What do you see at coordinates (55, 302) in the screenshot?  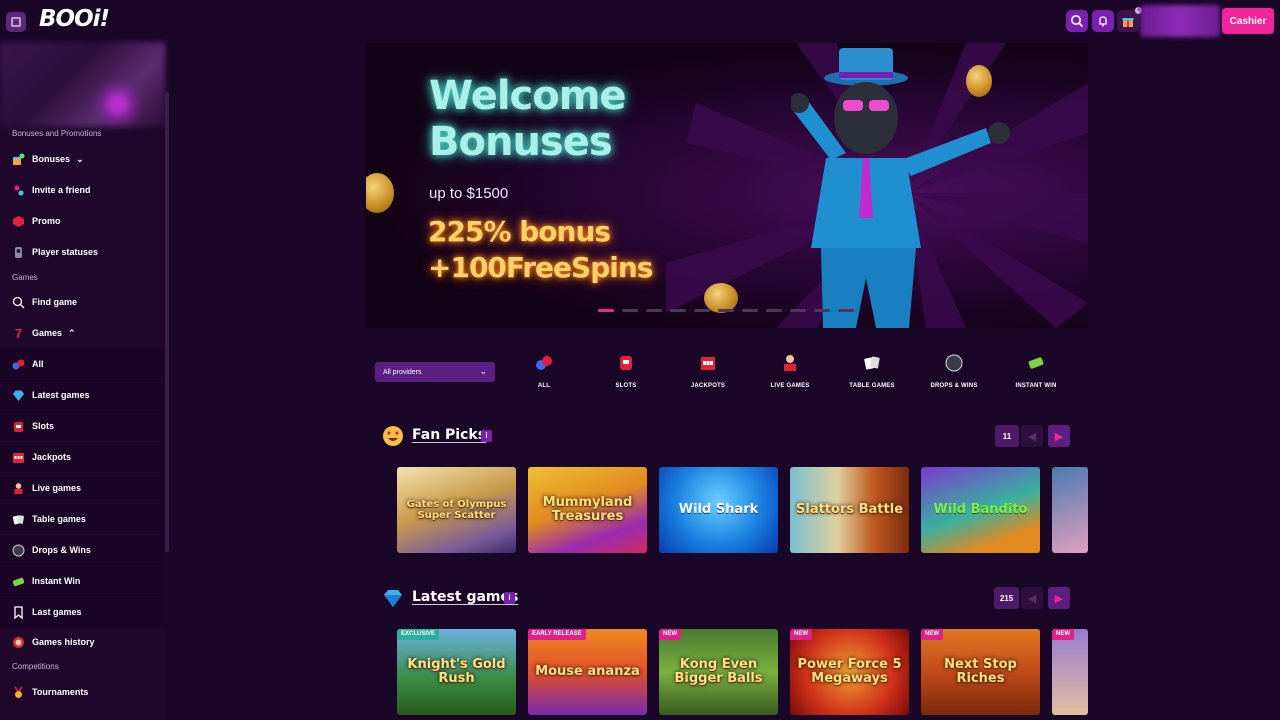 I see `sidebar-item-label: Find game` at bounding box center [55, 302].